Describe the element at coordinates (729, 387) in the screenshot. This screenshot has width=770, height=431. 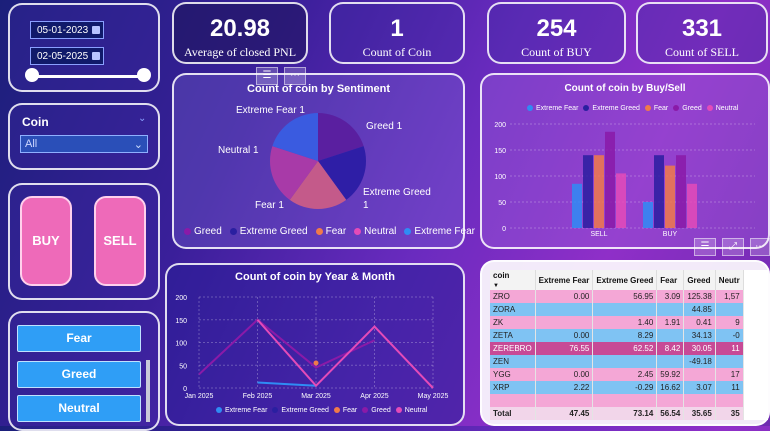
I see `value-cell: 11` at that location.